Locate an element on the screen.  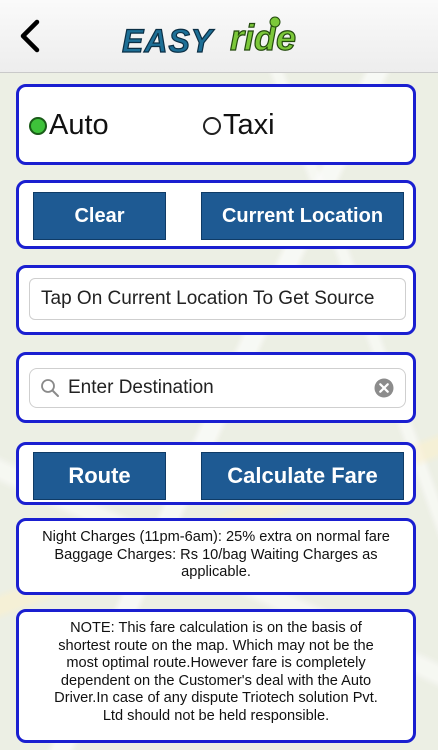
source-field: Tap On Current Location To Get Source is located at coordinates (217, 299).